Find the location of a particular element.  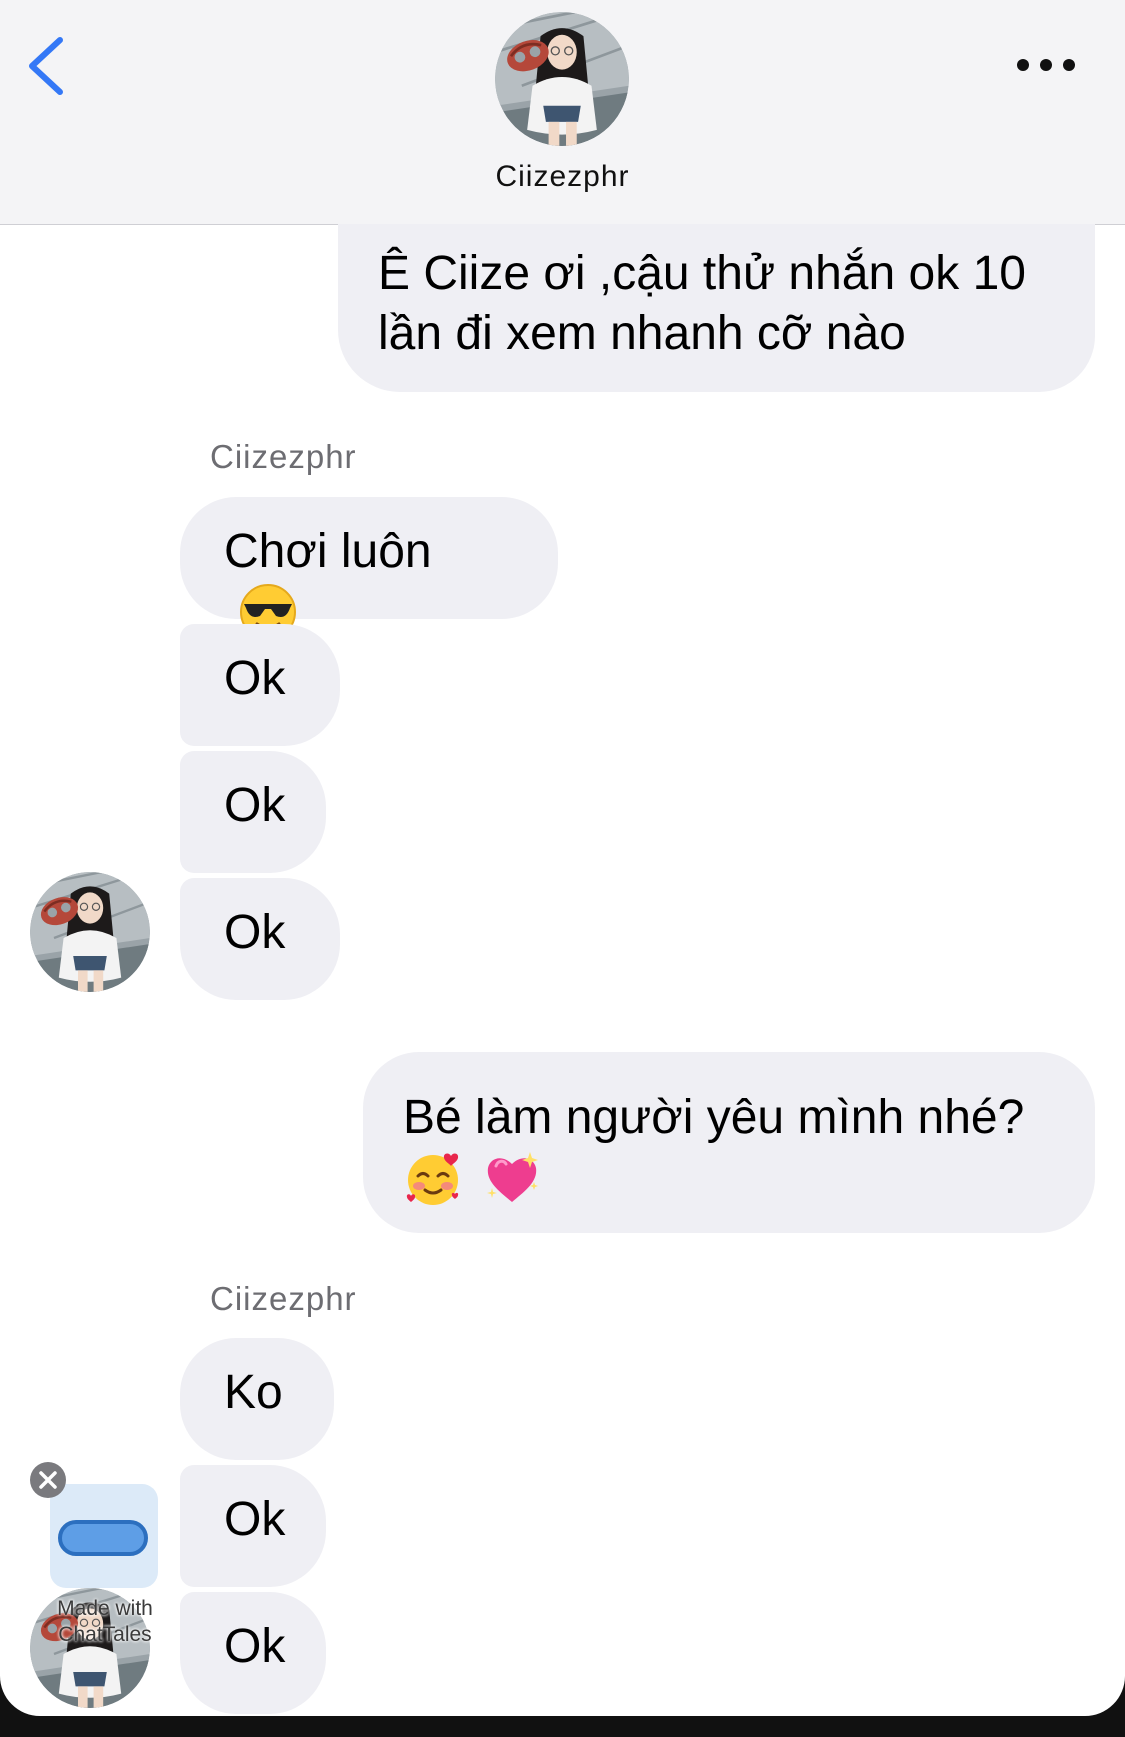

watermark-line-1: Made with is located at coordinates (105, 1608).